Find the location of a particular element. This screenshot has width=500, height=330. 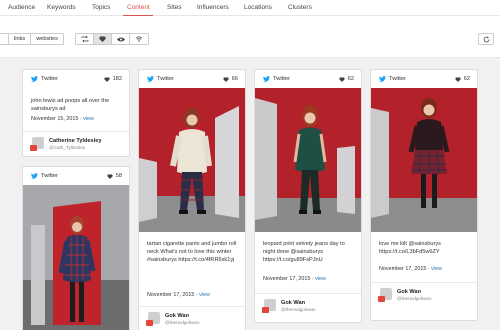

likes-value: 66 is located at coordinates (234, 79).